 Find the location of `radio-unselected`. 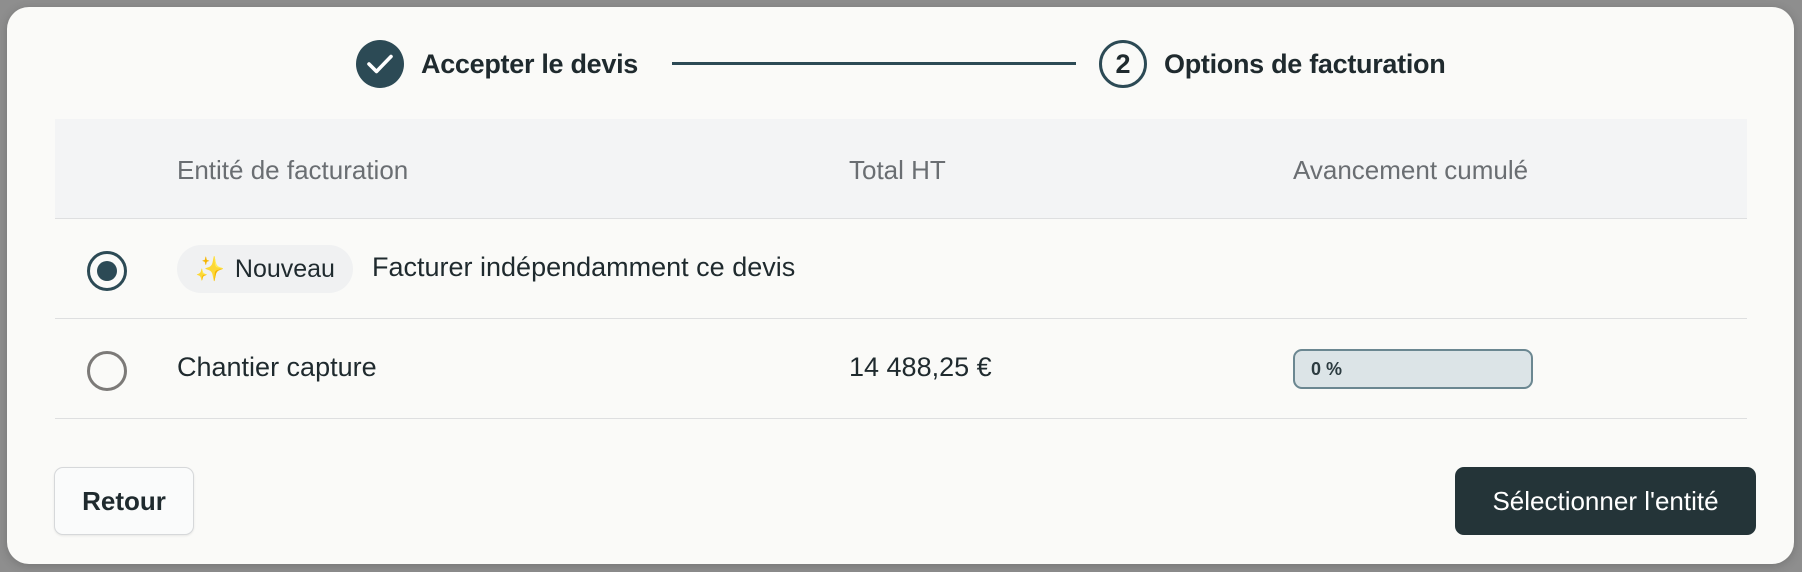

radio-unselected is located at coordinates (107, 371).